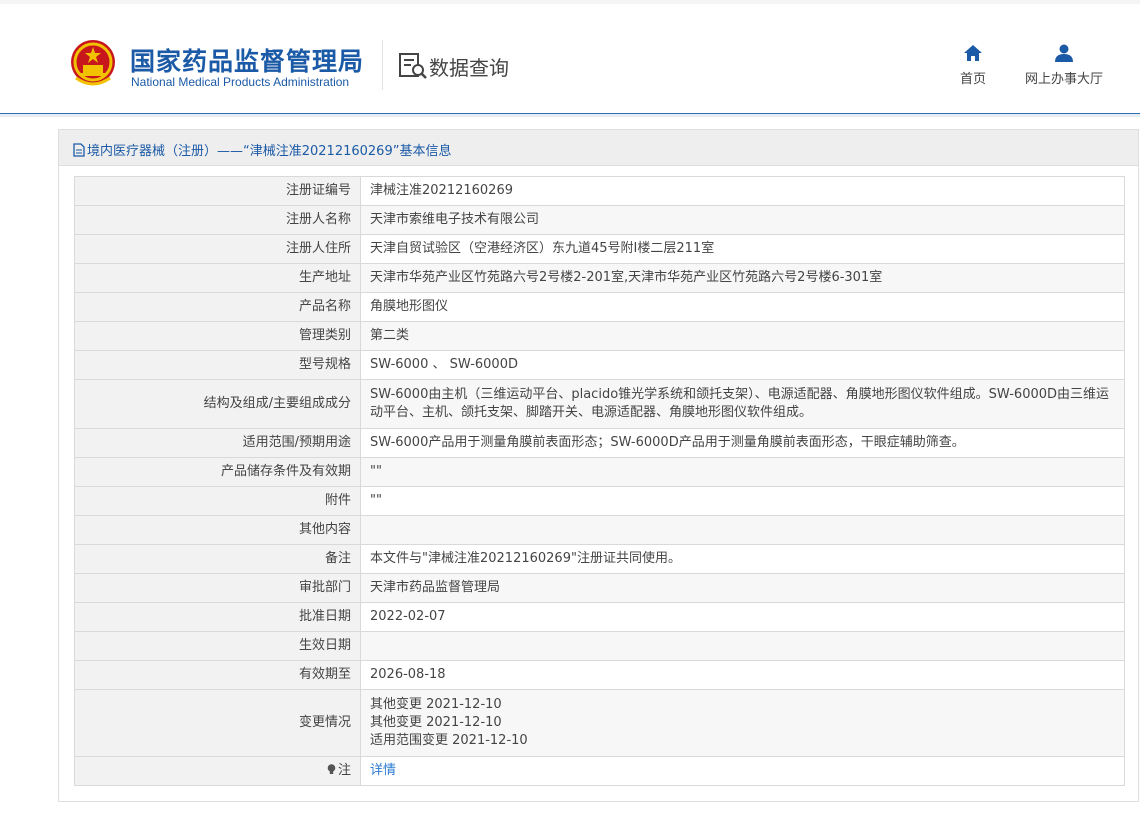  I want to click on table-row: 注册人名称 天津市索维电子技术有限公司, so click(599, 220).